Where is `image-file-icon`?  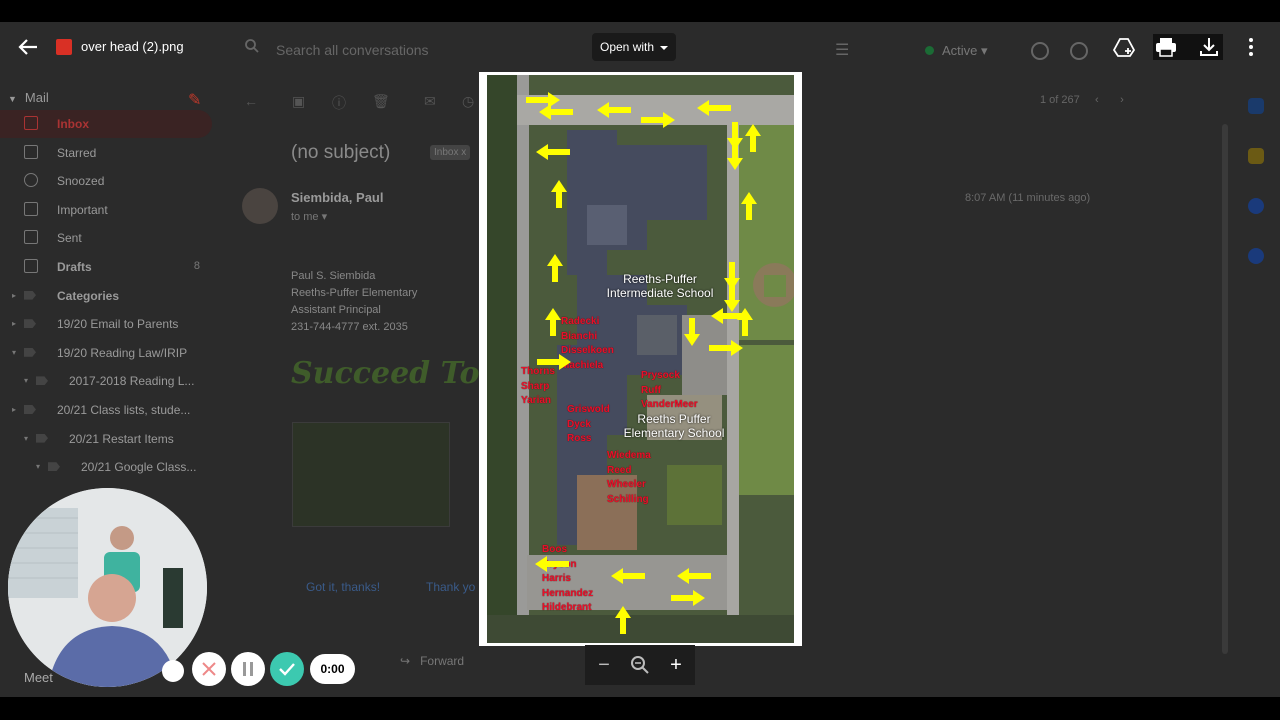 image-file-icon is located at coordinates (64, 47).